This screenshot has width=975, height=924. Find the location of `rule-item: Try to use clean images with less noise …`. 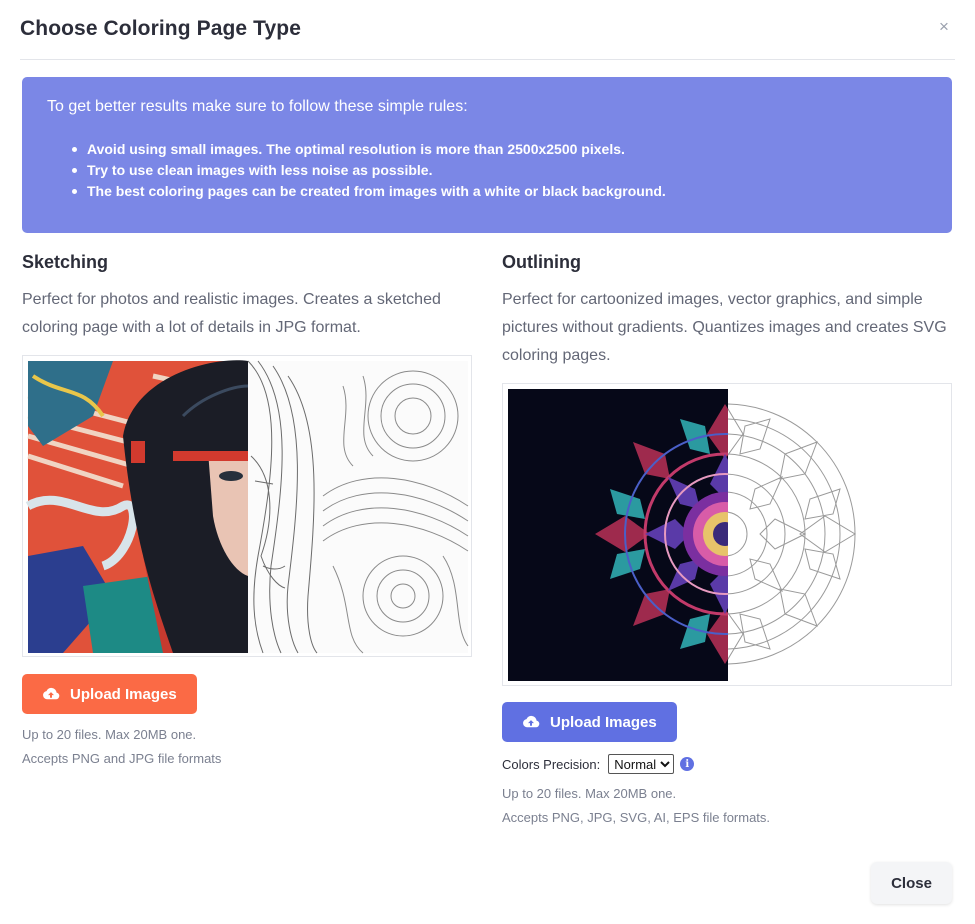

rule-item: Try to use clean images with less noise … is located at coordinates (369, 170).